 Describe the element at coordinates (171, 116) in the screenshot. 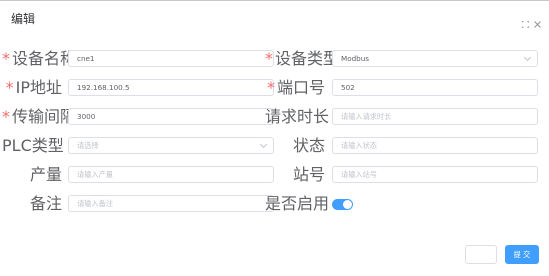

I see `interval-input: 3000` at that location.